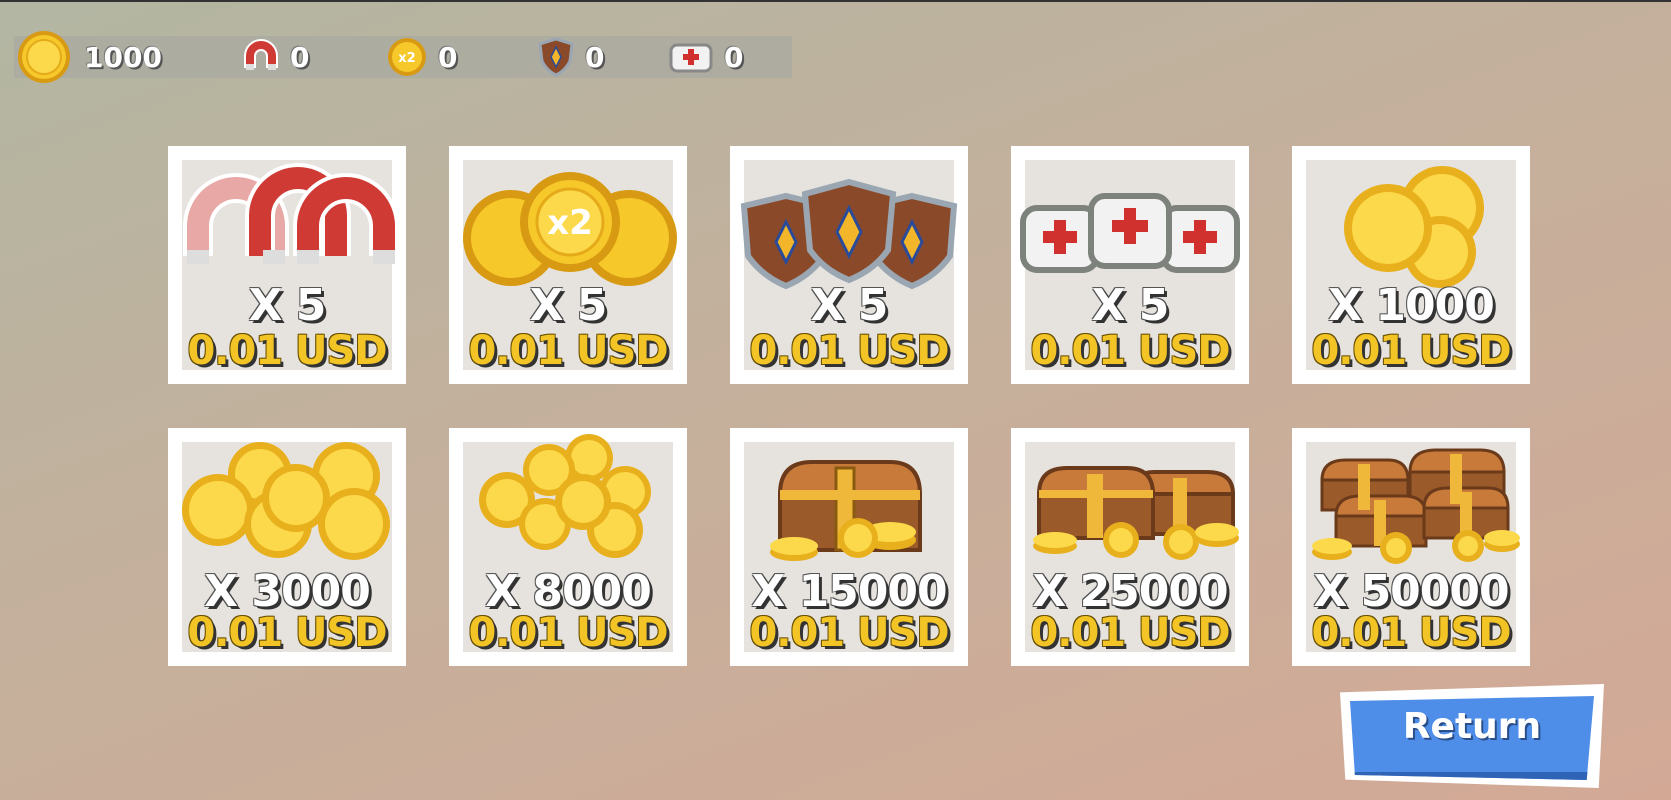 The image size is (1671, 800). What do you see at coordinates (1130, 233) in the screenshot?
I see `medkits-icon` at bounding box center [1130, 233].